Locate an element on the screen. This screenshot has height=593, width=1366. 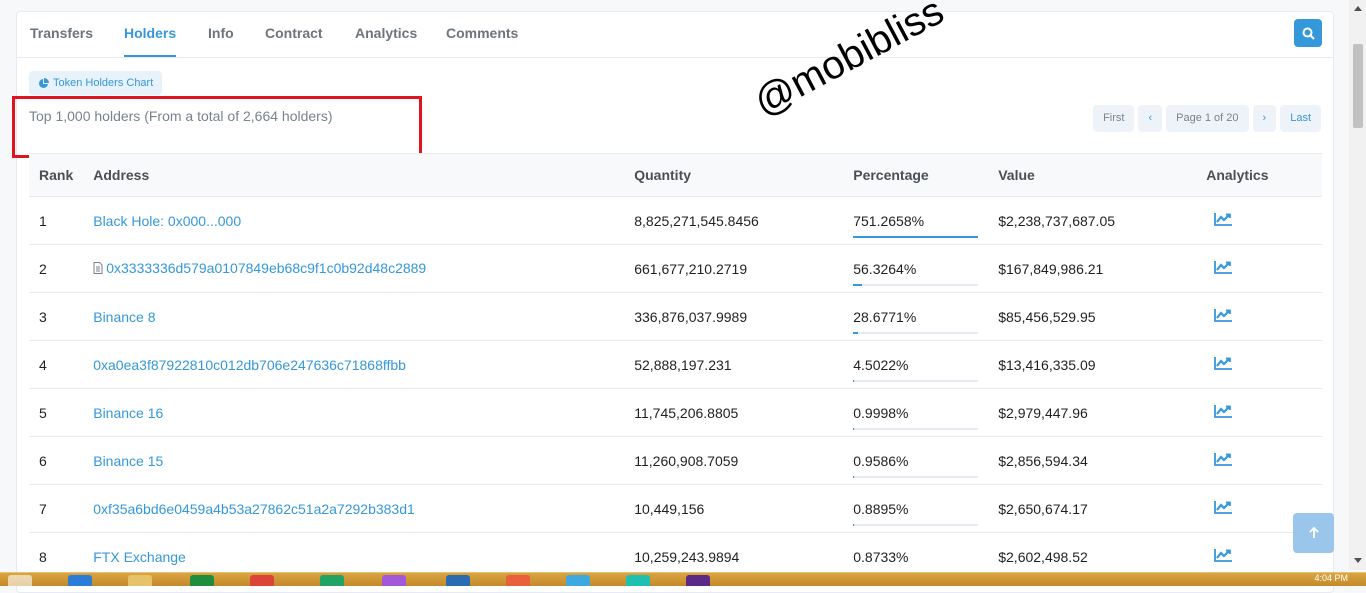
rank-cell: 6 is located at coordinates (56, 460).